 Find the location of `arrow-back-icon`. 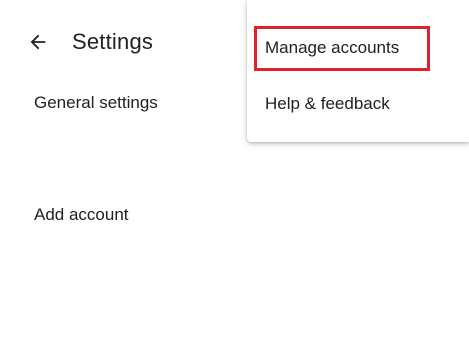

arrow-back-icon is located at coordinates (38, 42).